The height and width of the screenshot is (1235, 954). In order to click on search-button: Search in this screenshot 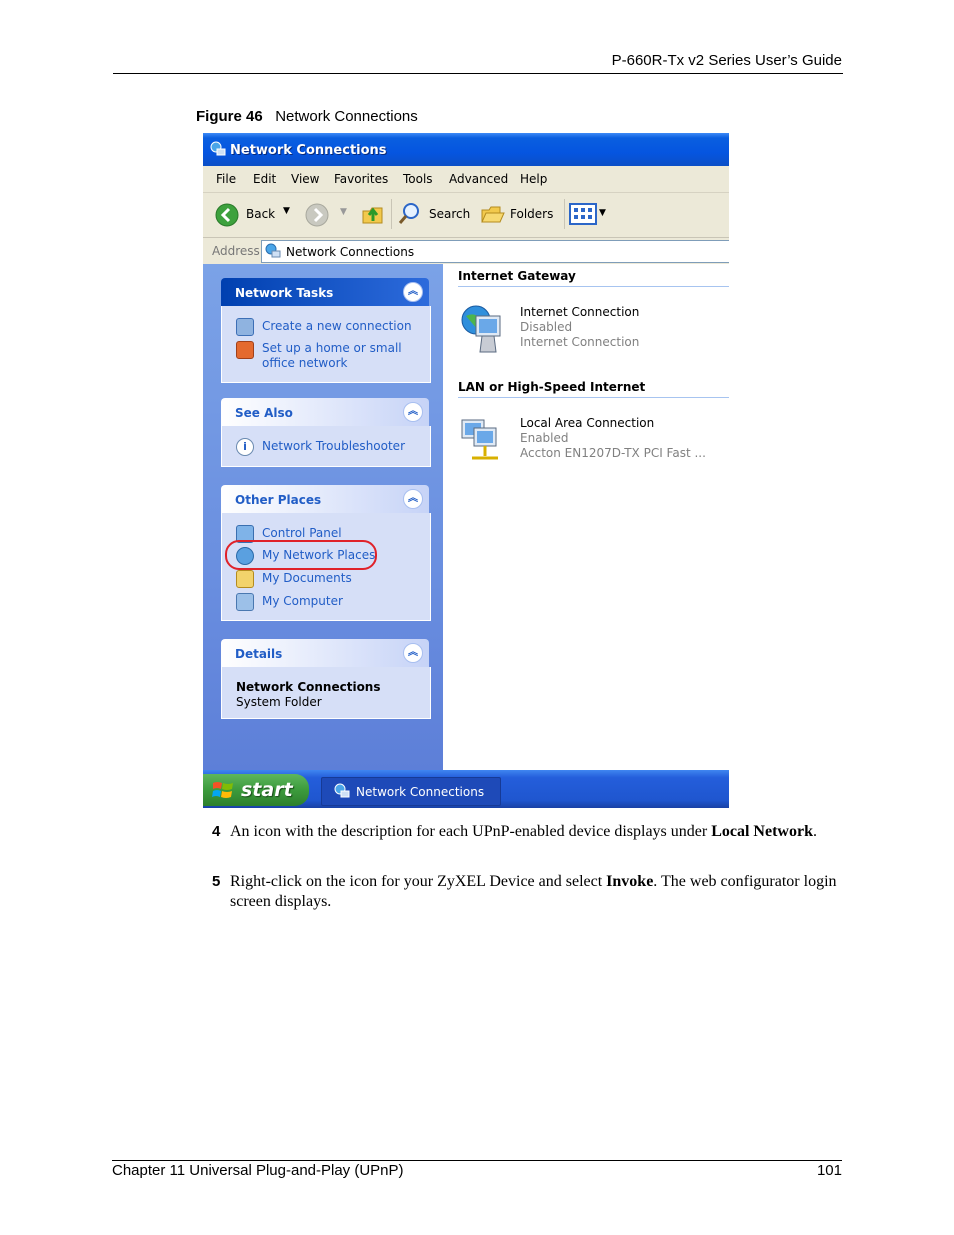, I will do `click(434, 214)`.